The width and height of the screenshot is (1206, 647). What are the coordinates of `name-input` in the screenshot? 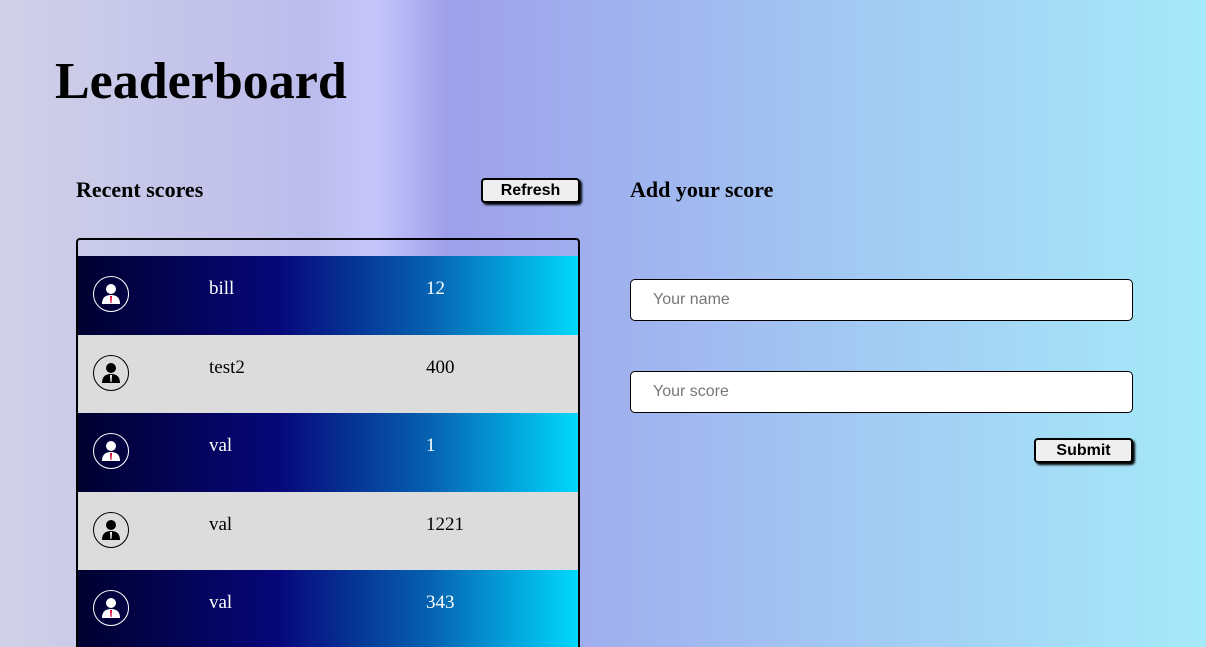 It's located at (881, 300).